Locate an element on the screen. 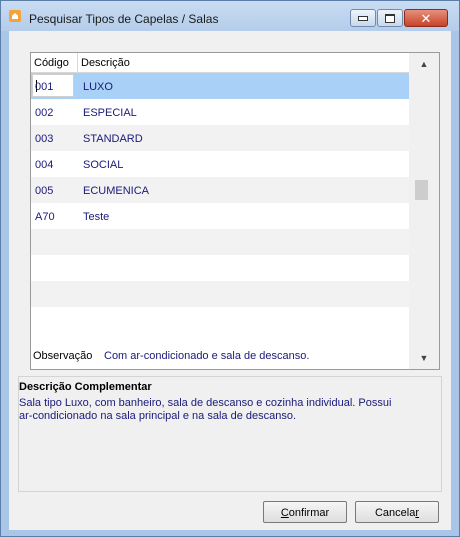 This screenshot has width=460, height=537. window-title: Pesquisar Tipos de Capelas / Salas is located at coordinates (124, 19).